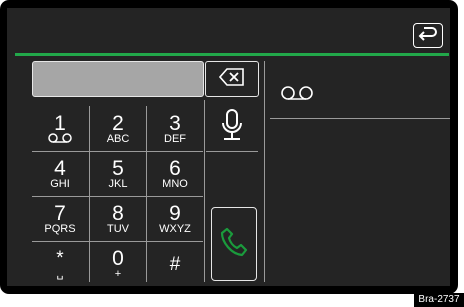  Describe the element at coordinates (439, 300) in the screenshot. I see `figure-reference-tag: Bra-2737` at that location.